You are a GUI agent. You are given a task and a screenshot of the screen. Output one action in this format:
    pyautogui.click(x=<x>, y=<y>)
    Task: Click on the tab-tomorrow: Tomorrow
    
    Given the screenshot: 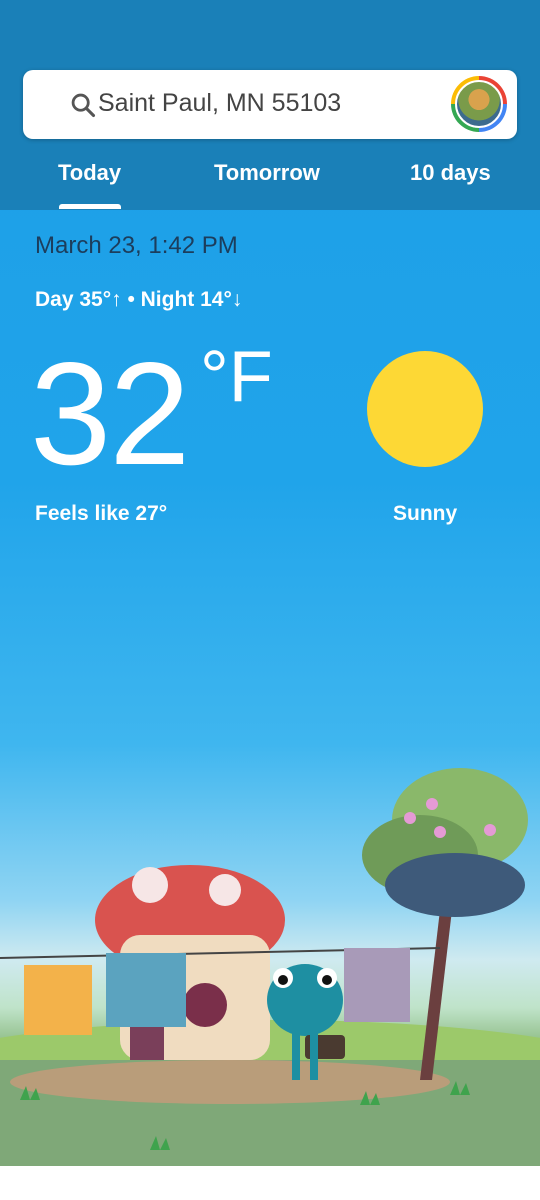 What is the action you would take?
    pyautogui.click(x=267, y=173)
    